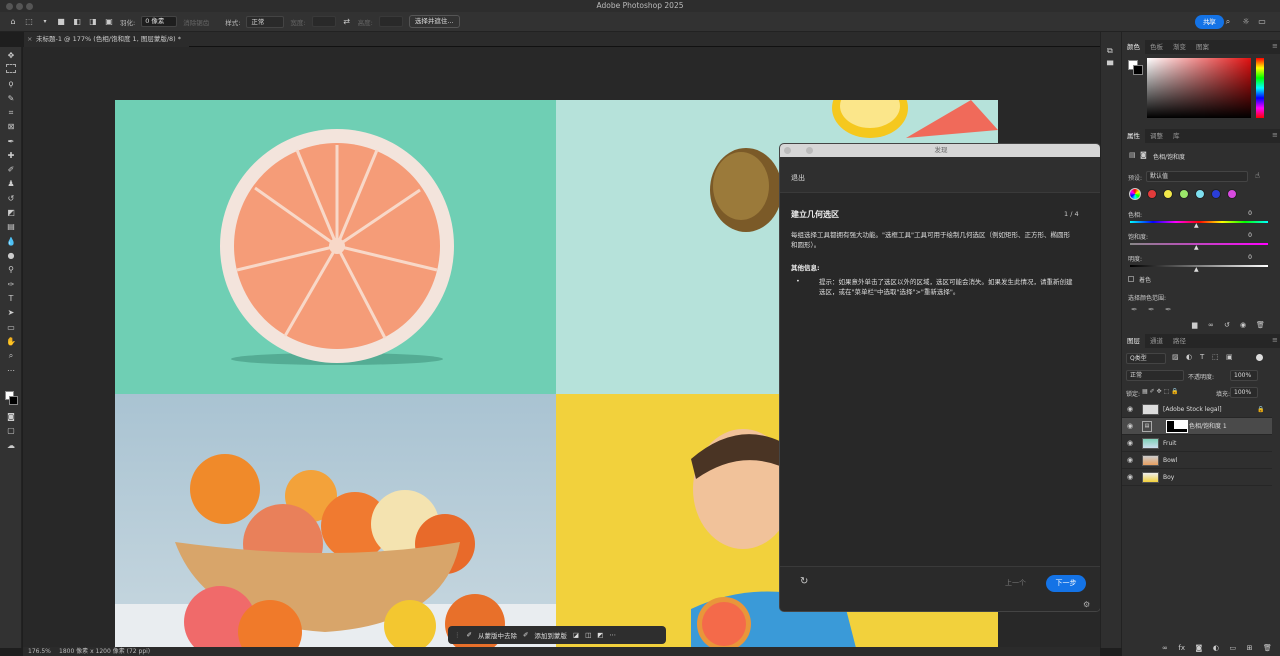 The width and height of the screenshot is (1280, 656). What do you see at coordinates (109, 22) in the screenshot?
I see `intersect-selection-icon: ▣` at bounding box center [109, 22].